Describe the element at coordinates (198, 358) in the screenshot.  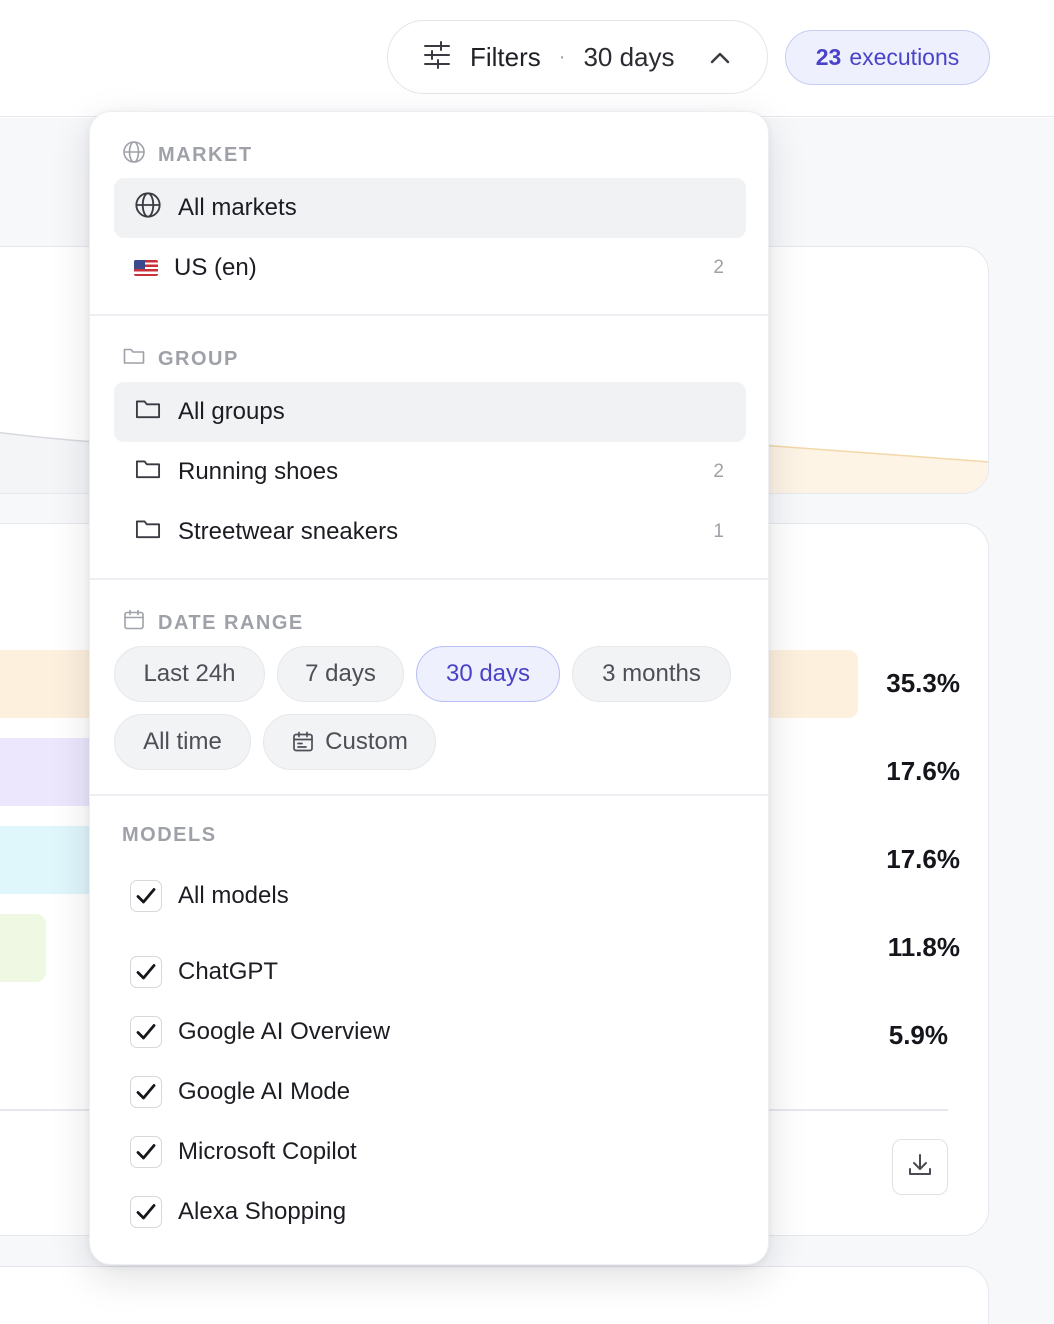
I see `group-heading-text: GROUP` at that location.